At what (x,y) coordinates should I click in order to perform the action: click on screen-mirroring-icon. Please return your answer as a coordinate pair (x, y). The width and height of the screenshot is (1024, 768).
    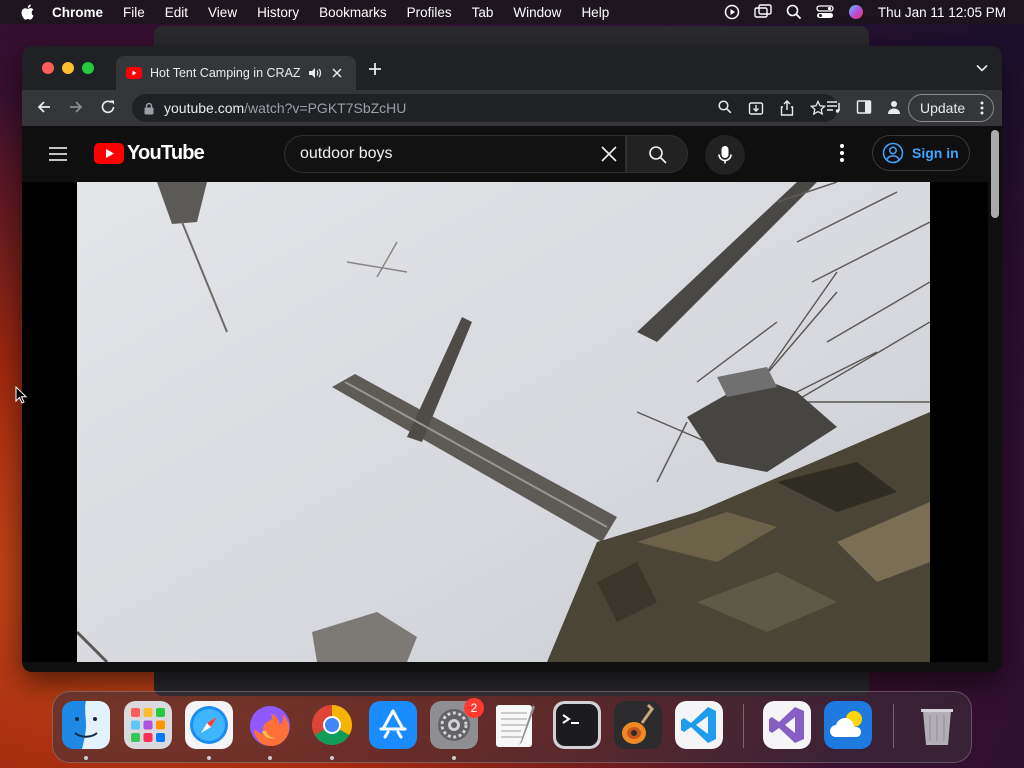
    Looking at the image, I should click on (763, 12).